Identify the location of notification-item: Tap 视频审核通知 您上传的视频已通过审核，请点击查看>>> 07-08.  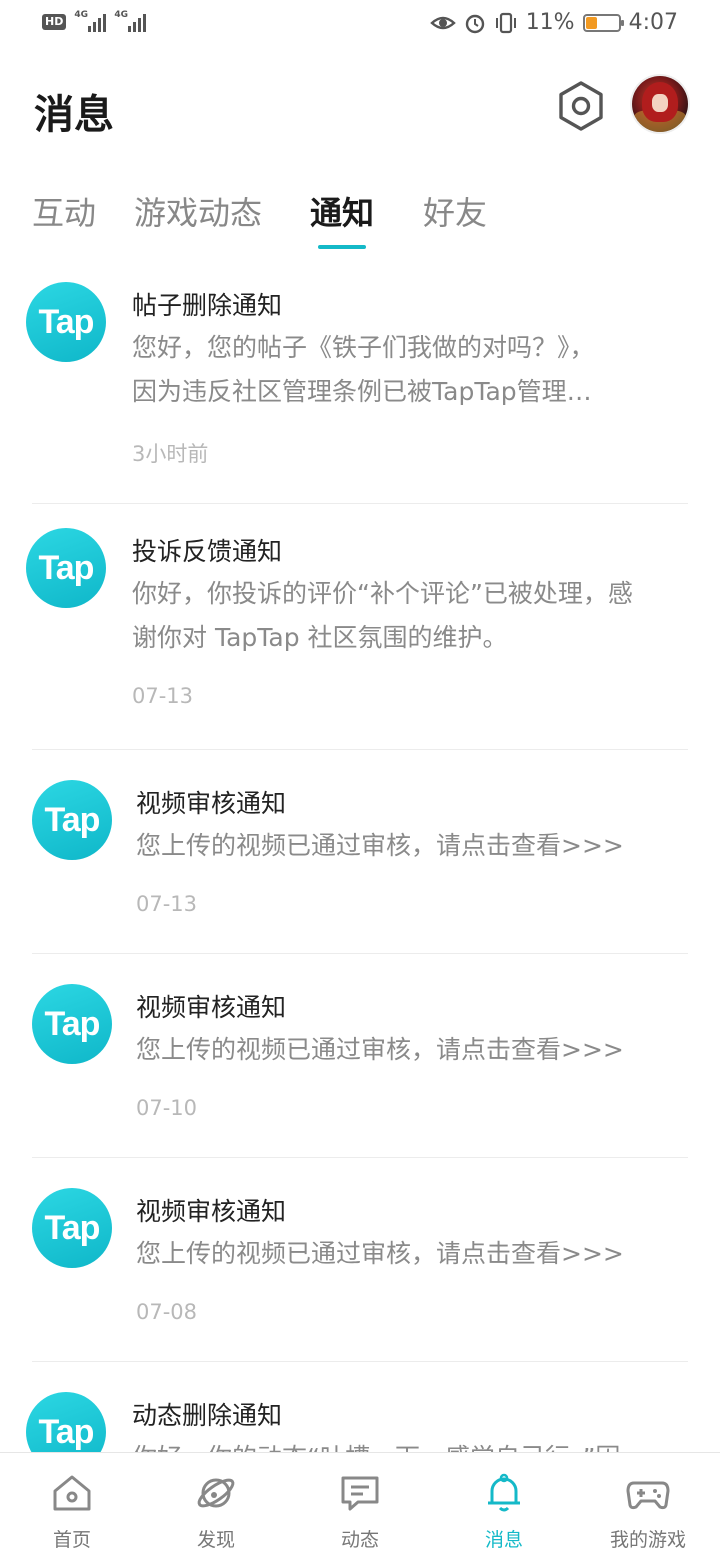
(360, 1260).